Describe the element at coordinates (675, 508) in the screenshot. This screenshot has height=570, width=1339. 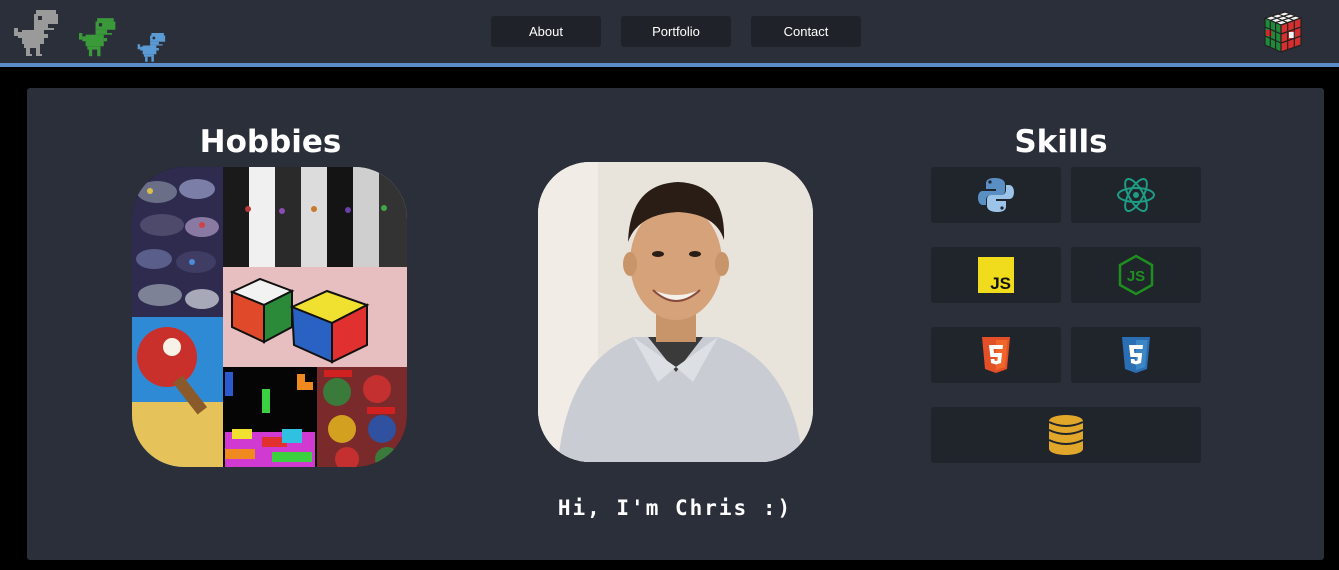
I see `greeting-text: Hi, I'm Chris :)` at that location.